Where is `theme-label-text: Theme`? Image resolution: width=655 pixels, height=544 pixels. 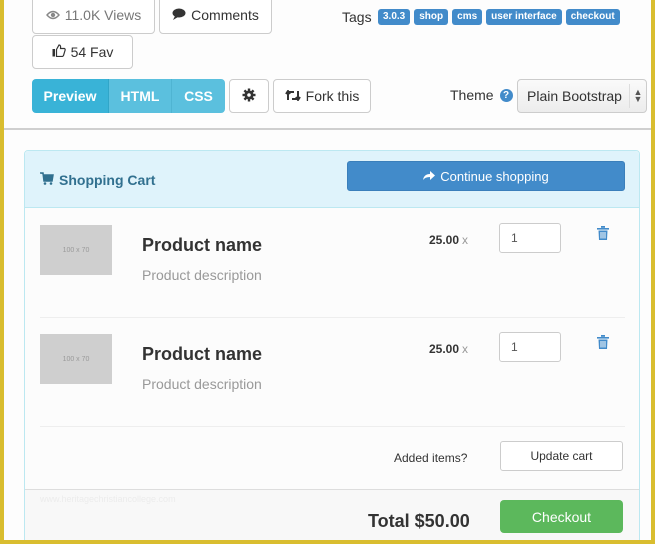 theme-label-text: Theme is located at coordinates (472, 95).